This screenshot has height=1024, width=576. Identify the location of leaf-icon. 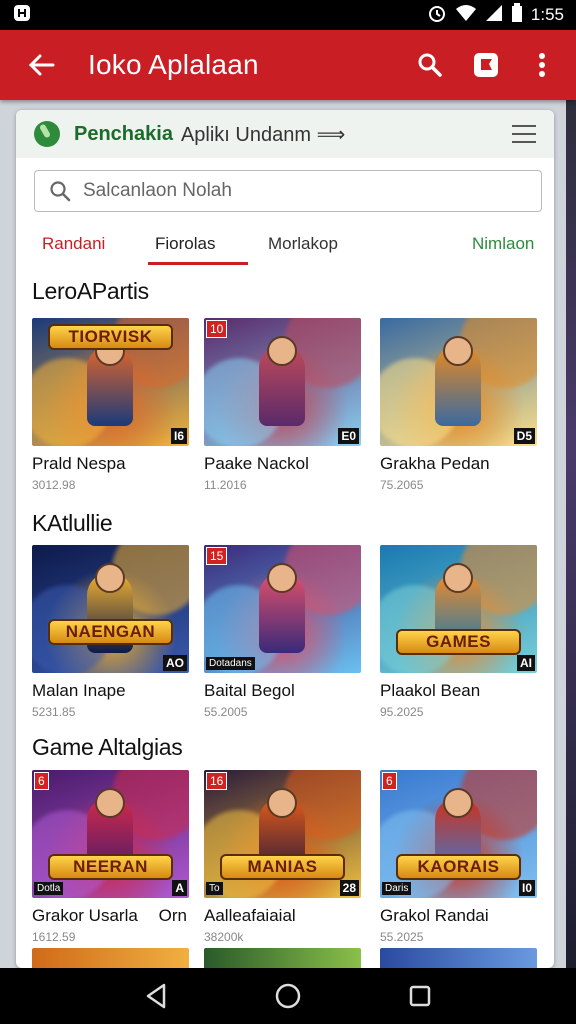
(47, 134).